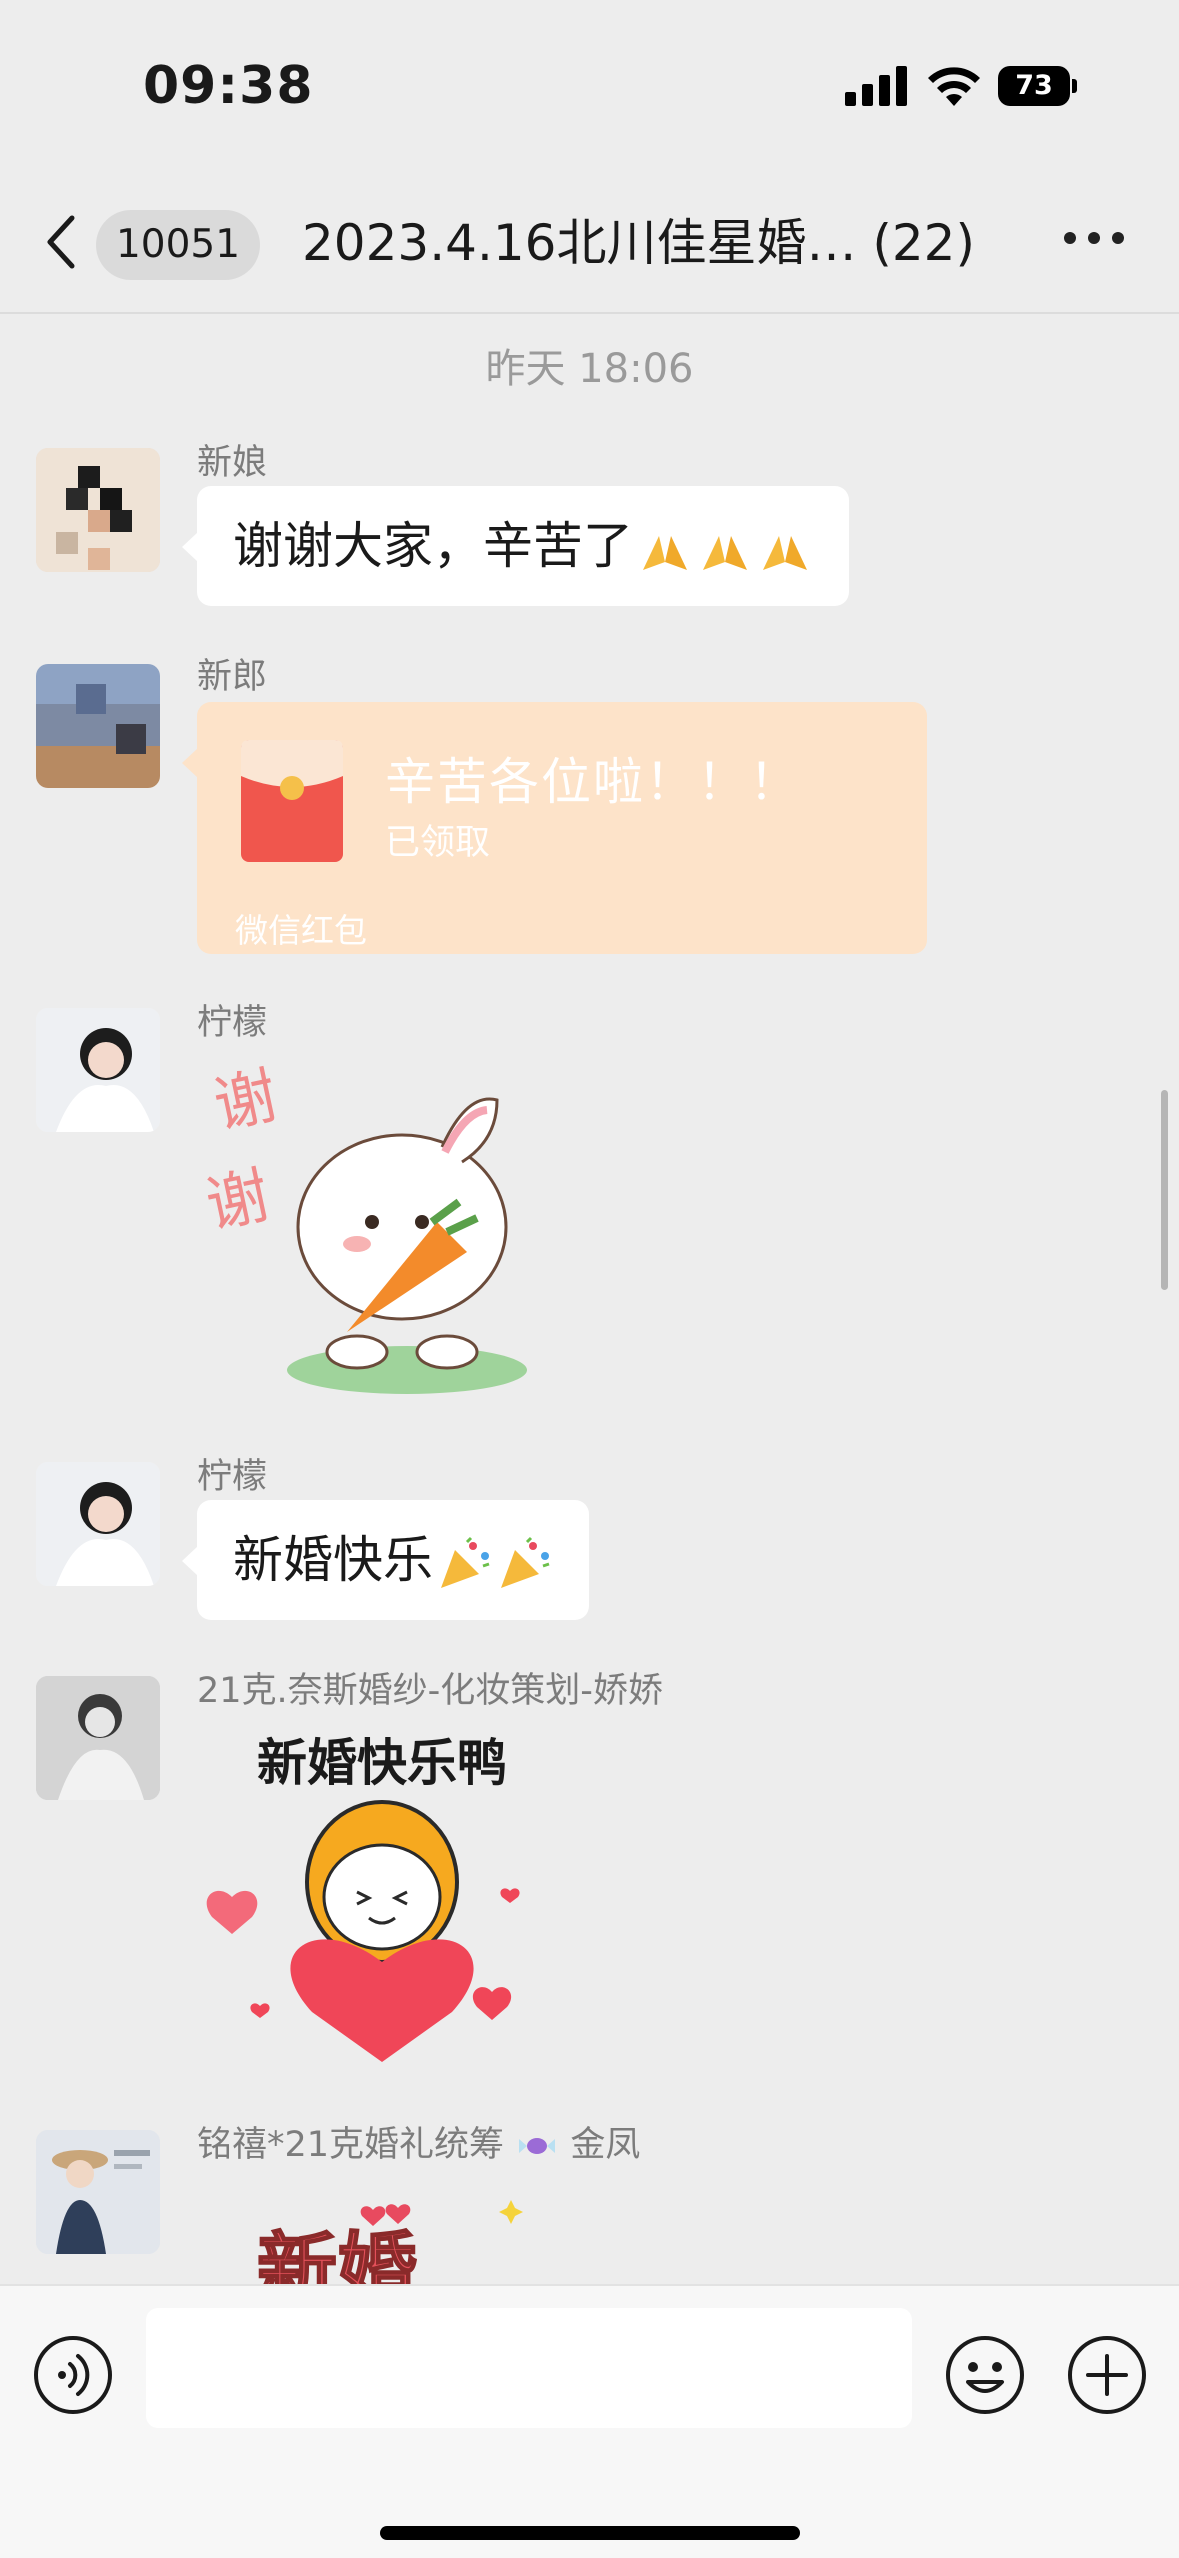 Image resolution: width=1179 pixels, height=2558 pixels. Describe the element at coordinates (232, 463) in the screenshot. I see `sender-name: 新娘` at that location.